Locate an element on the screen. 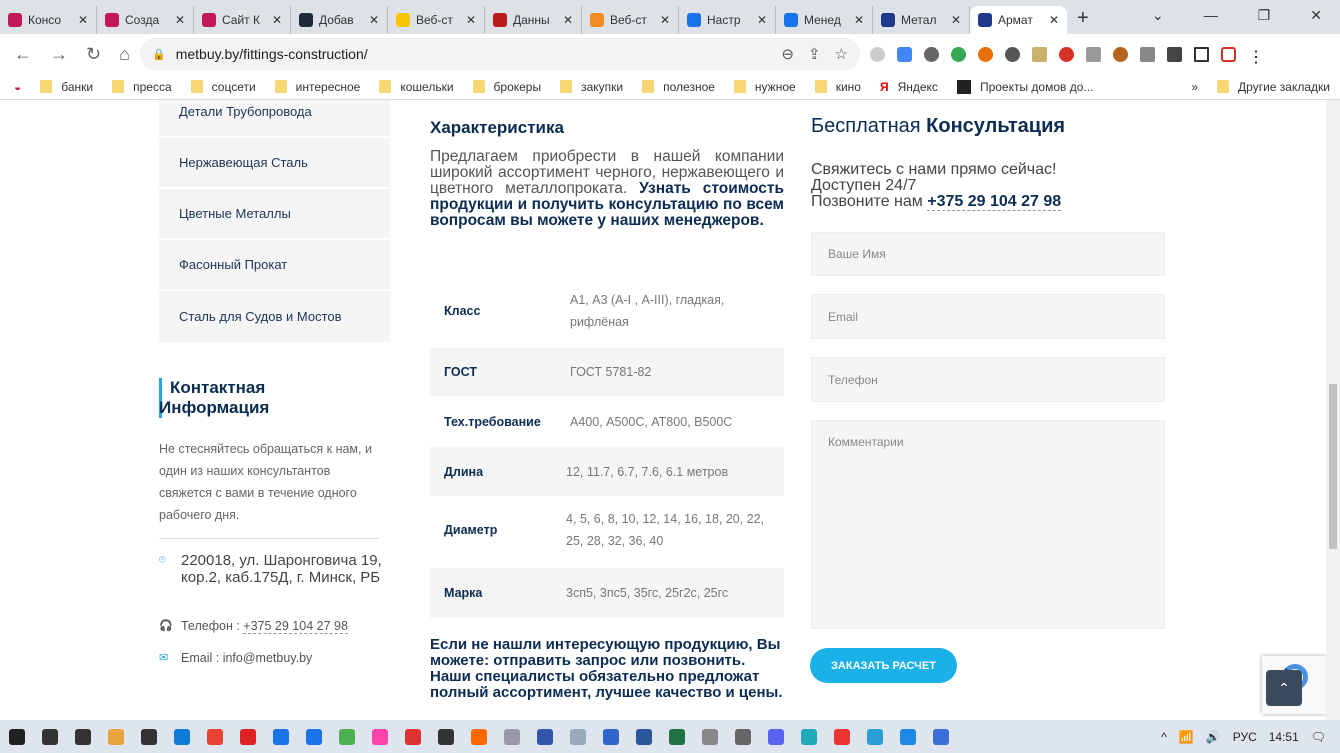  zoom-icon: ⊖ is located at coordinates (787, 54).